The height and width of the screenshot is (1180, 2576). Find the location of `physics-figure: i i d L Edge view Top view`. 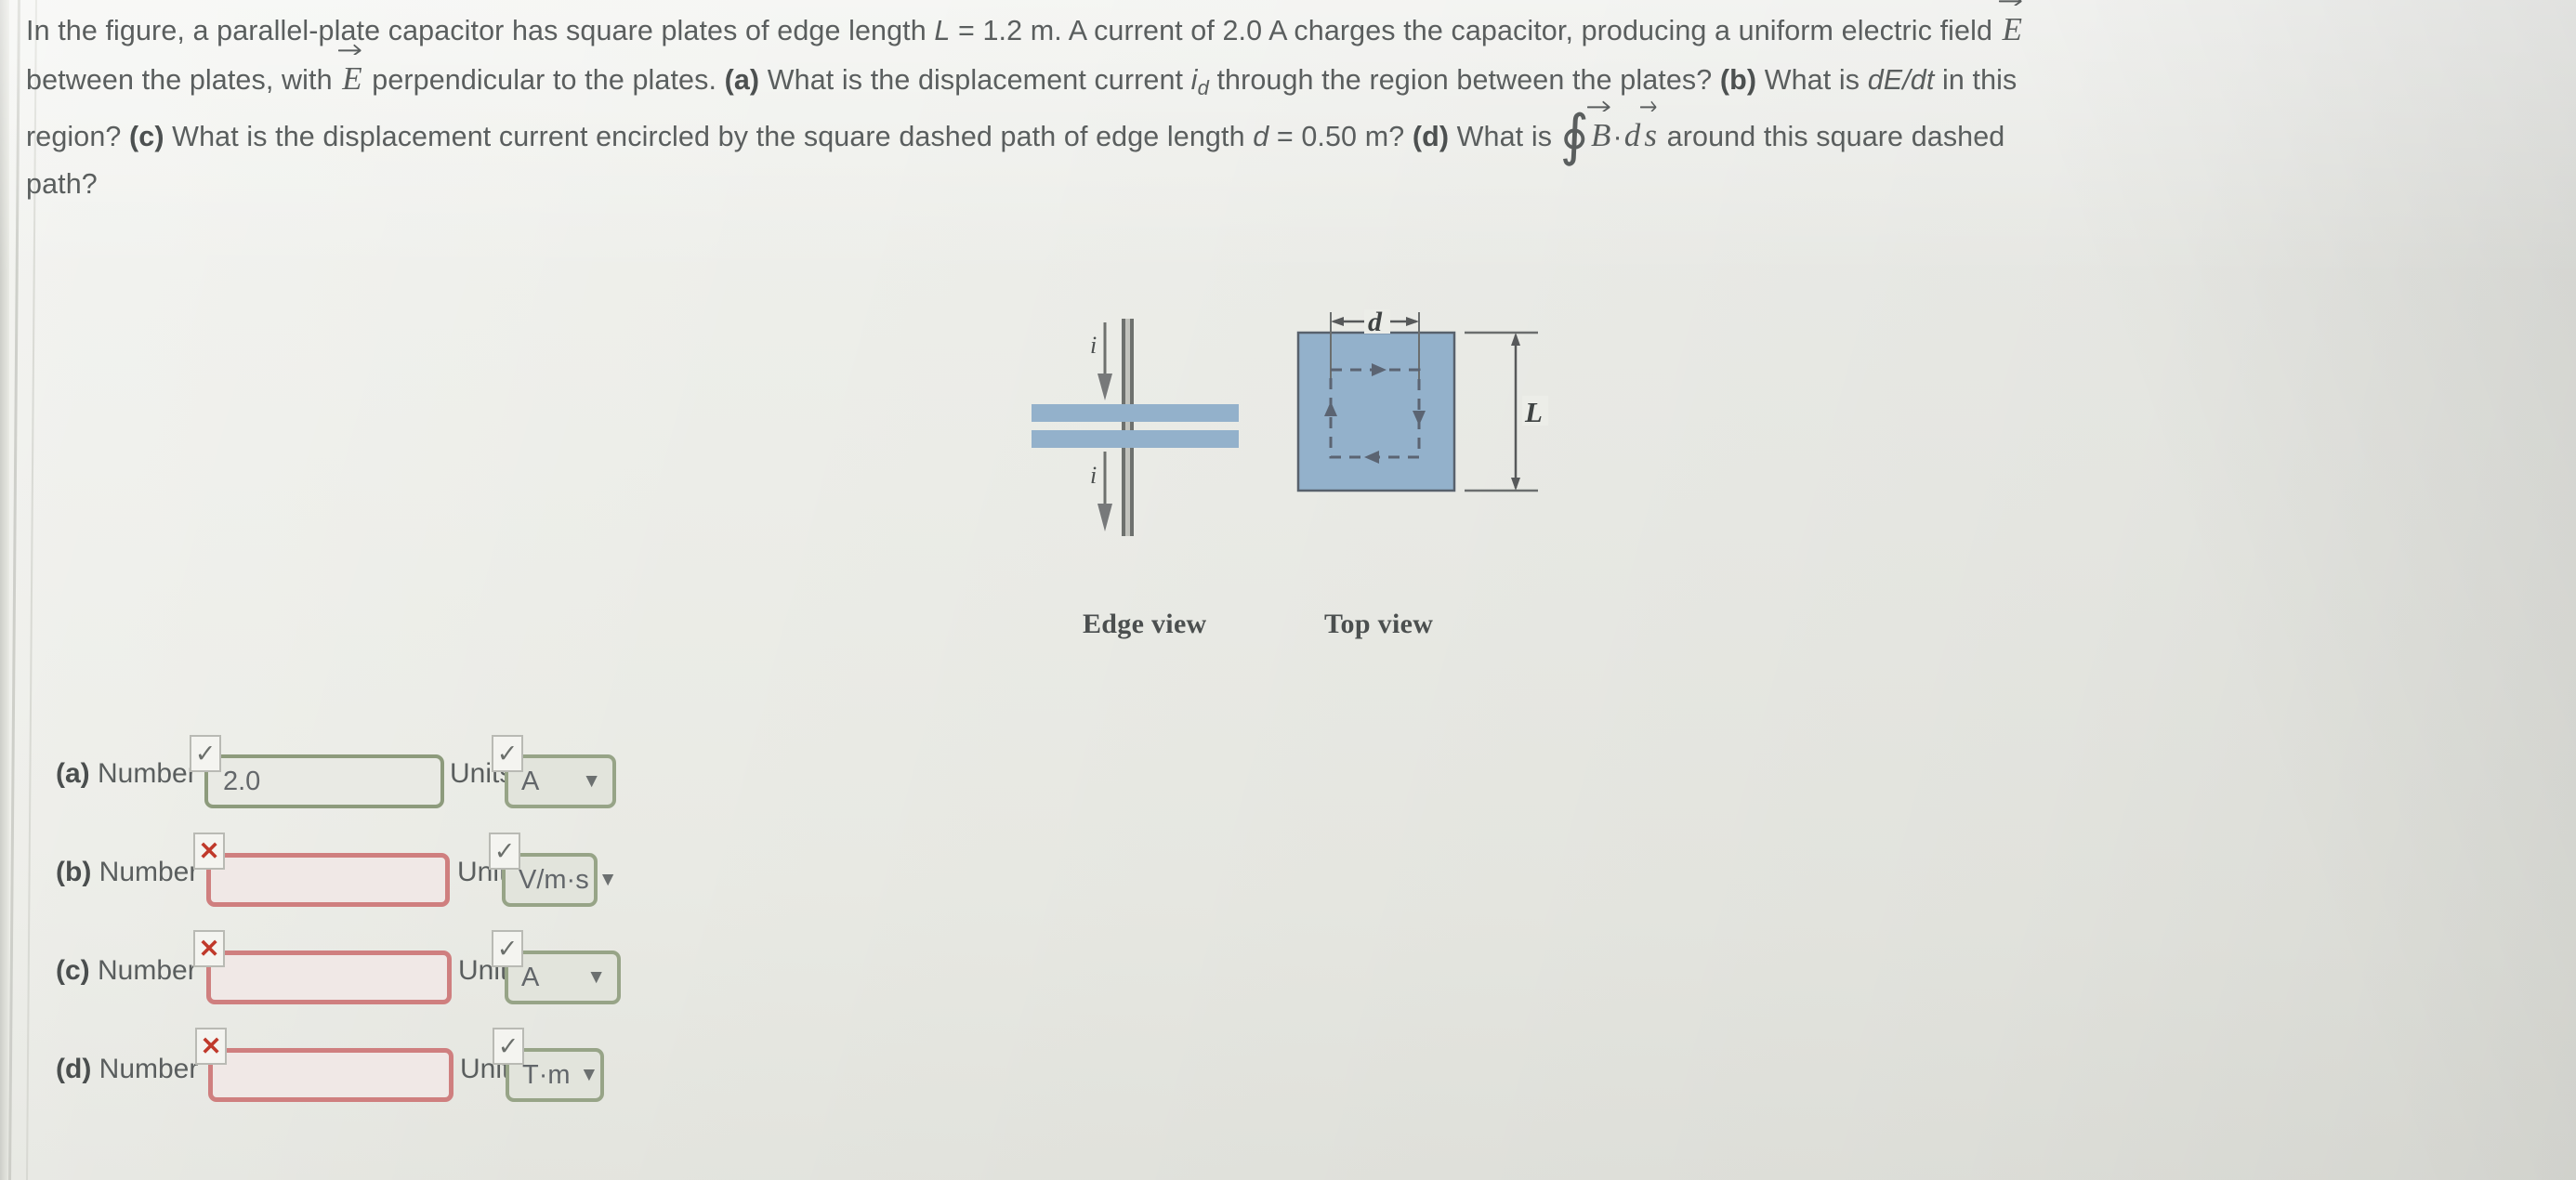

physics-figure: i i d L Edge view Top view is located at coordinates (1334, 479).